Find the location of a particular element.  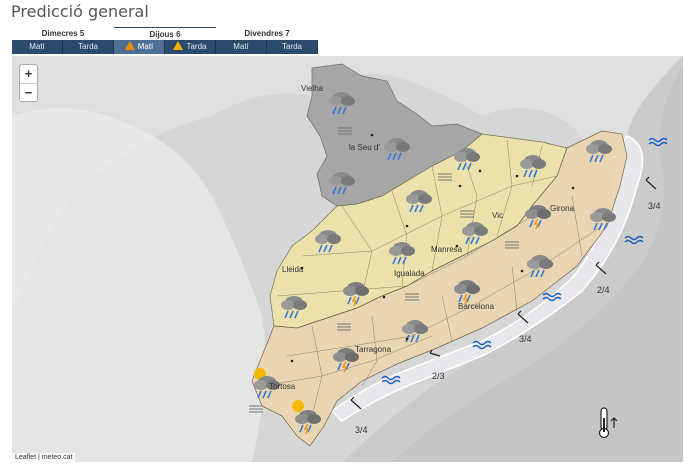

day-wednesday: Dimecres 5 Matí Tarda is located at coordinates (63, 41).